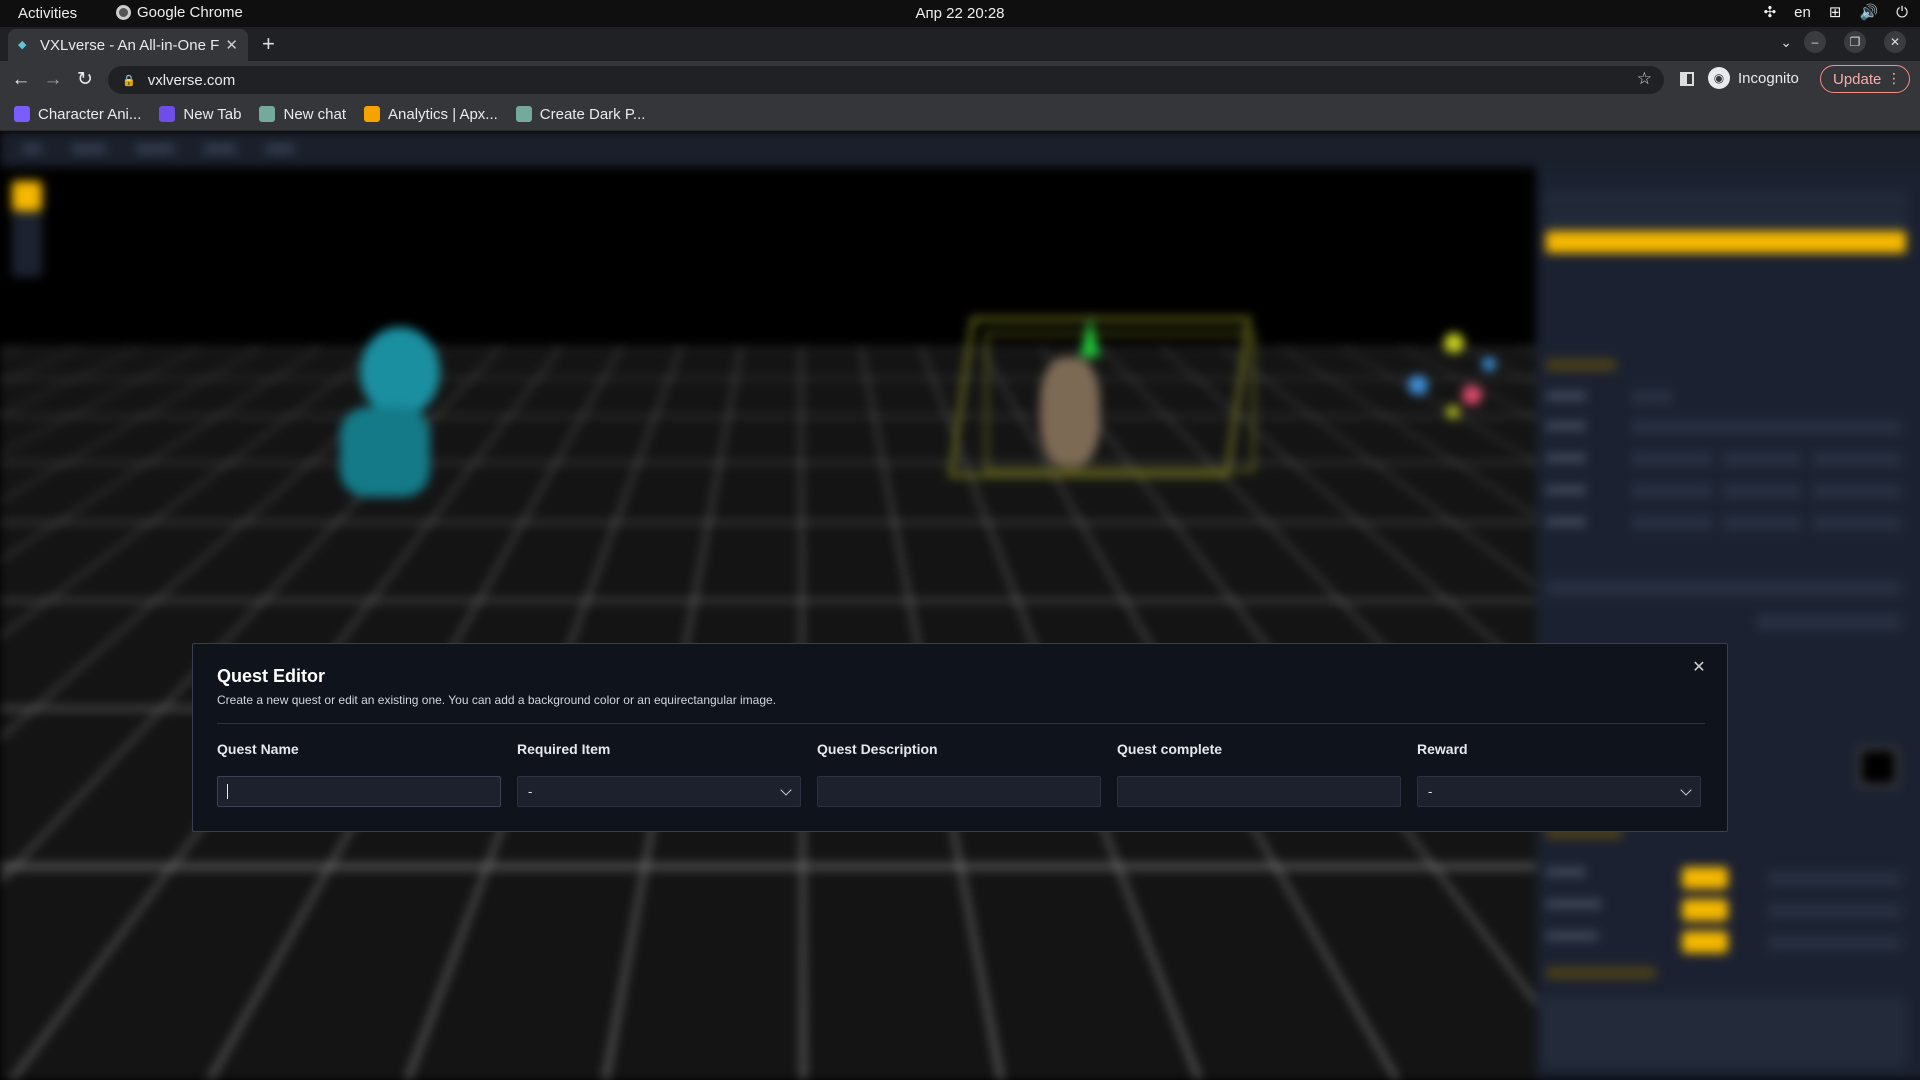 The image size is (1920, 1080). I want to click on gizmo-z-icon, so click(1472, 395).